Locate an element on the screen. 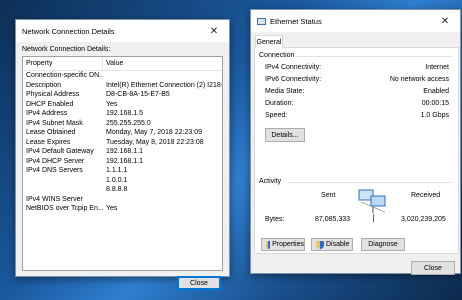 This screenshot has height=300, width=462. value-cell: Monday, May 7, 2018 22:23:09 is located at coordinates (154, 132).